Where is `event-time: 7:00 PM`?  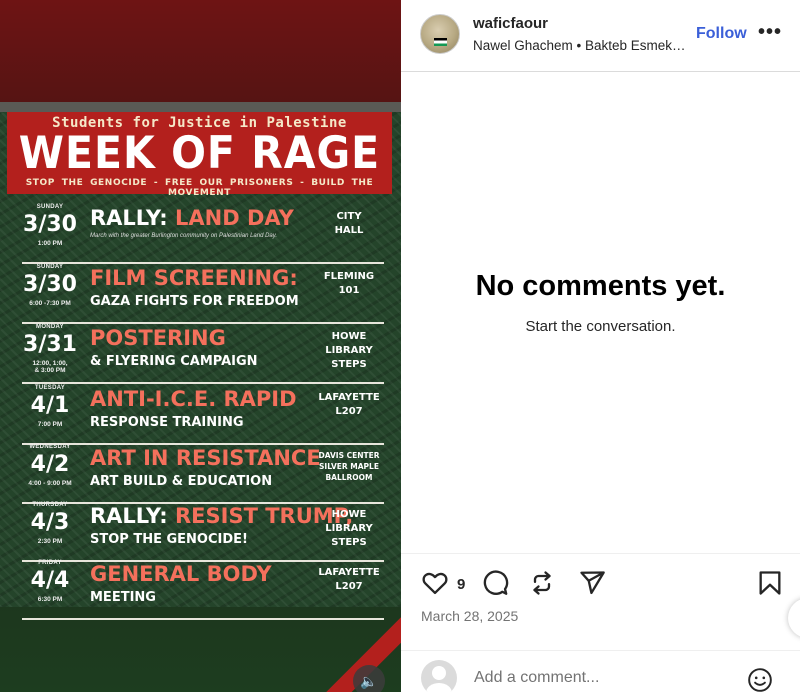 event-time: 7:00 PM is located at coordinates (50, 424).